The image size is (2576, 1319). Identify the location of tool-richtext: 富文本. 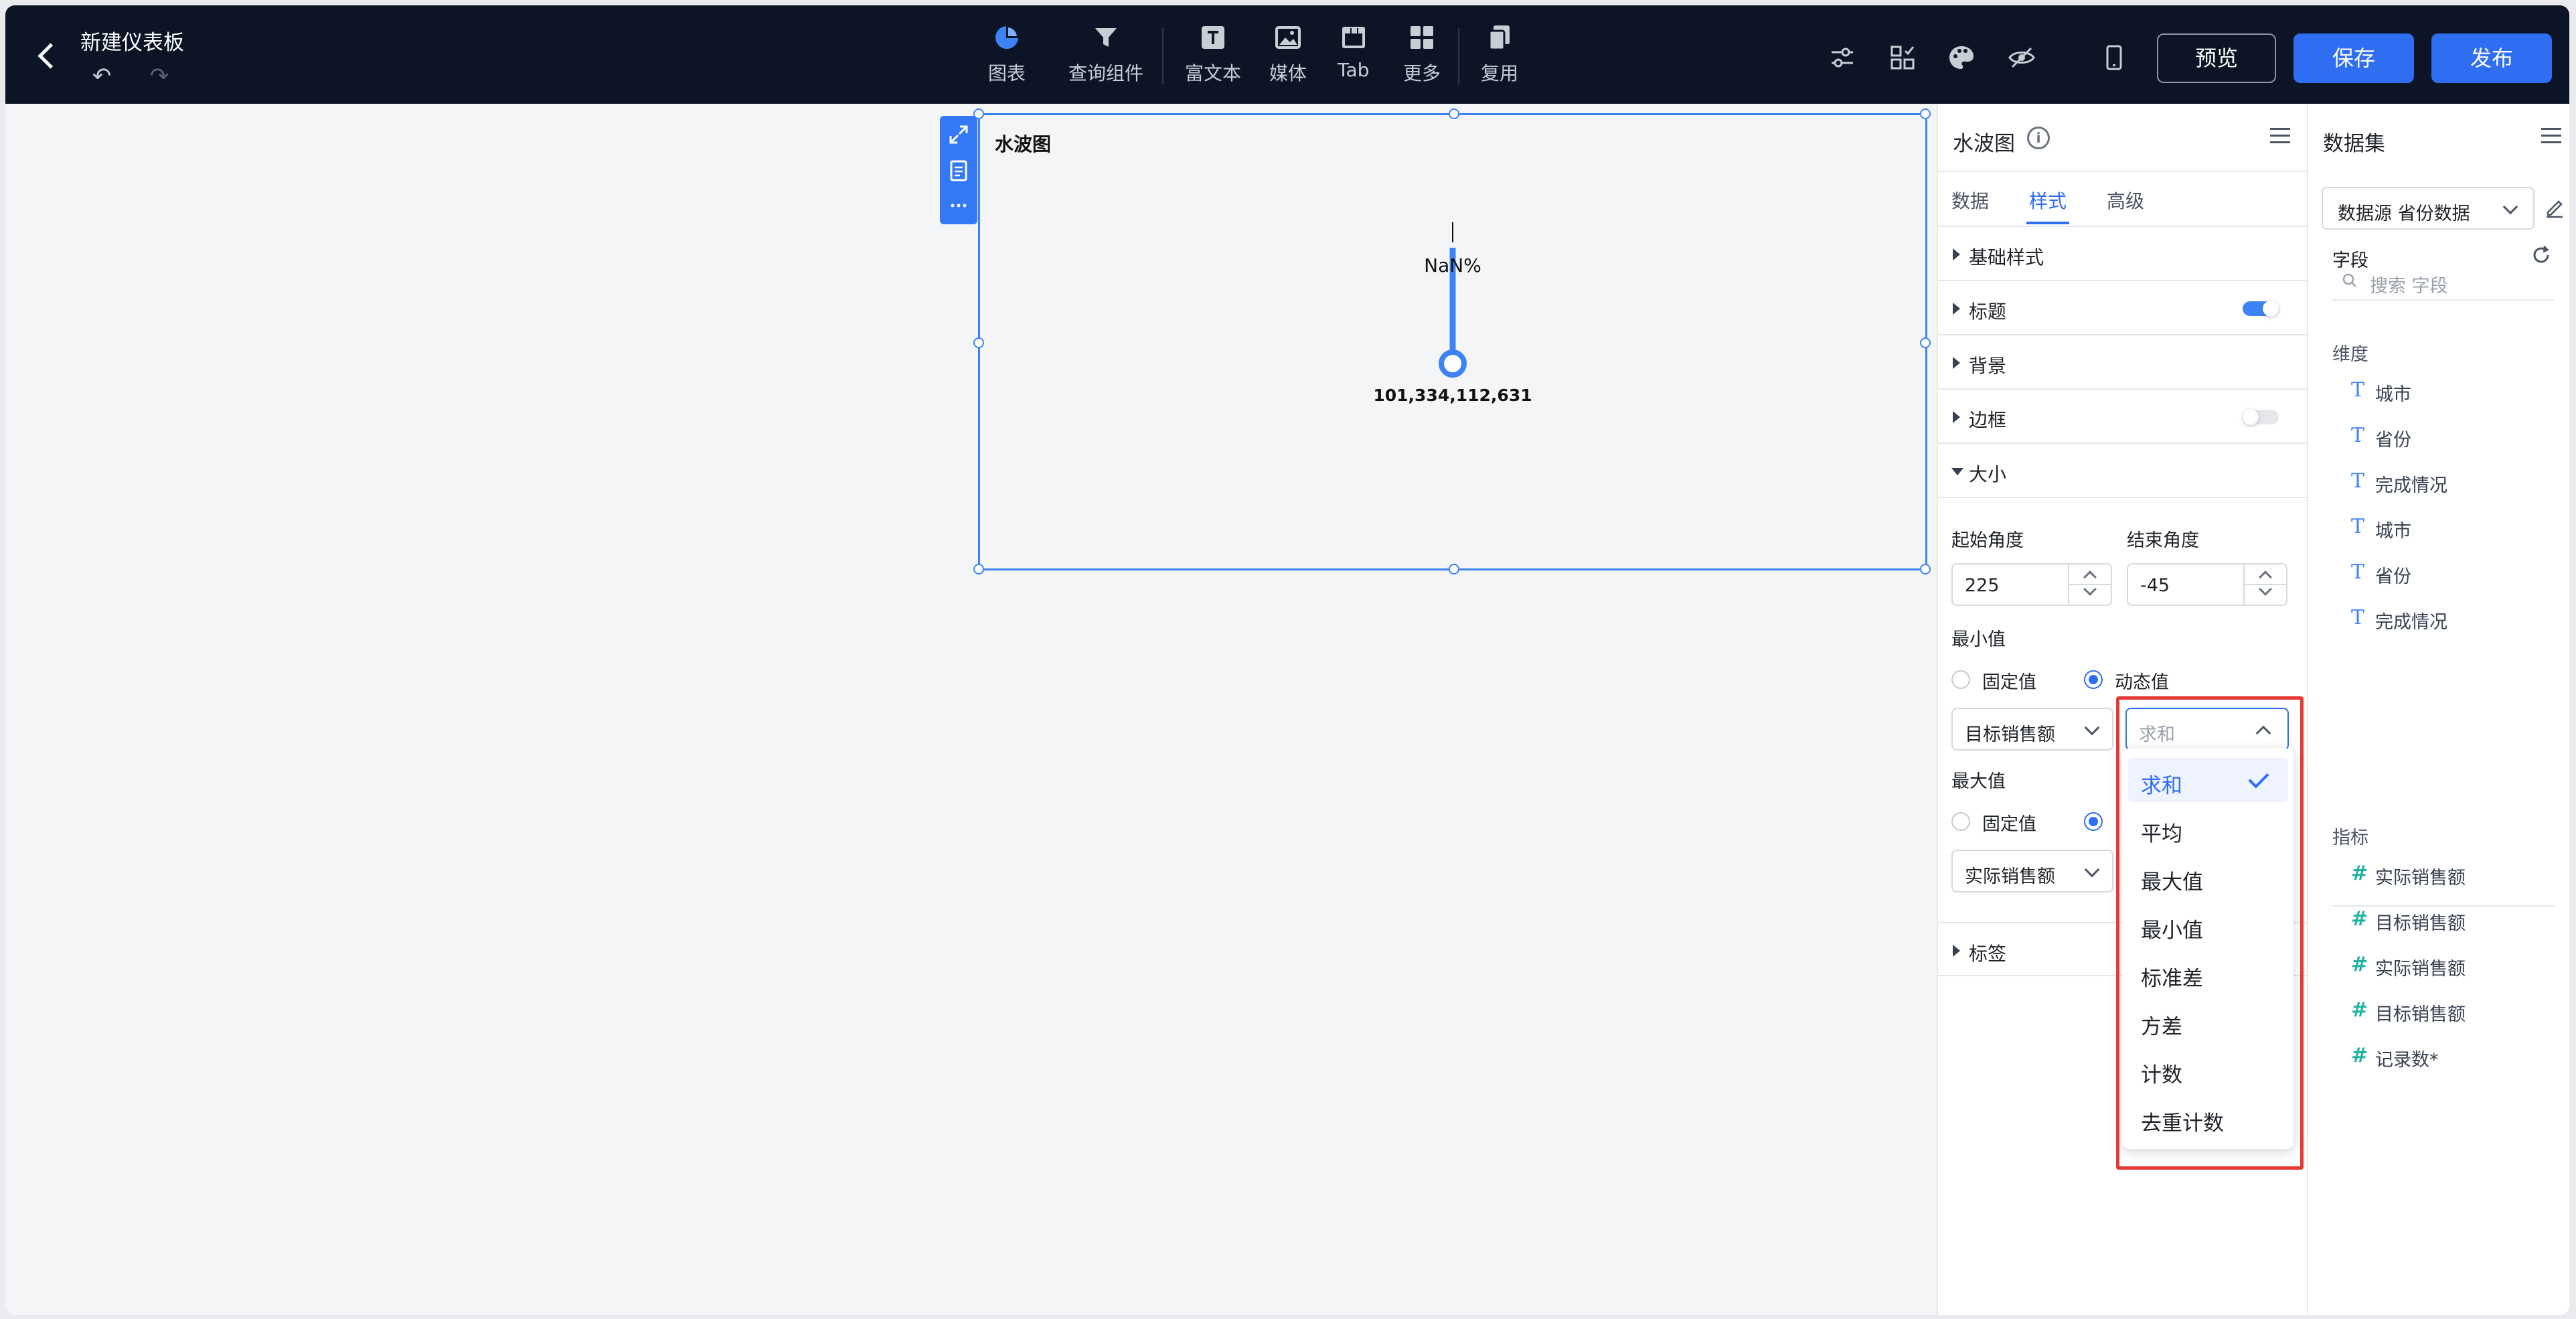
(1213, 54).